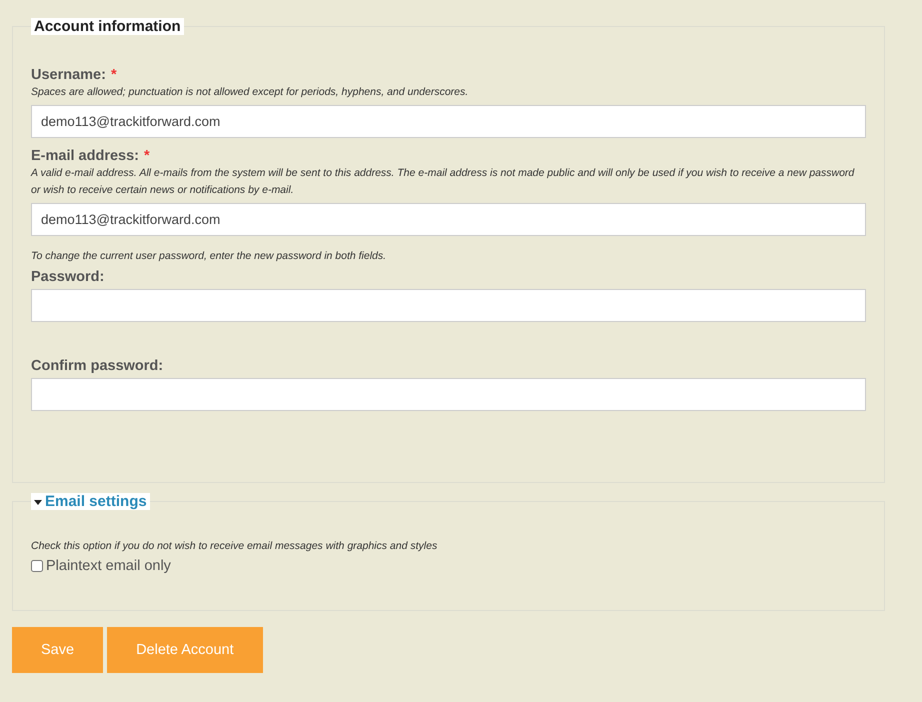  What do you see at coordinates (185, 650) in the screenshot?
I see `delete-account-button: Delete Account` at bounding box center [185, 650].